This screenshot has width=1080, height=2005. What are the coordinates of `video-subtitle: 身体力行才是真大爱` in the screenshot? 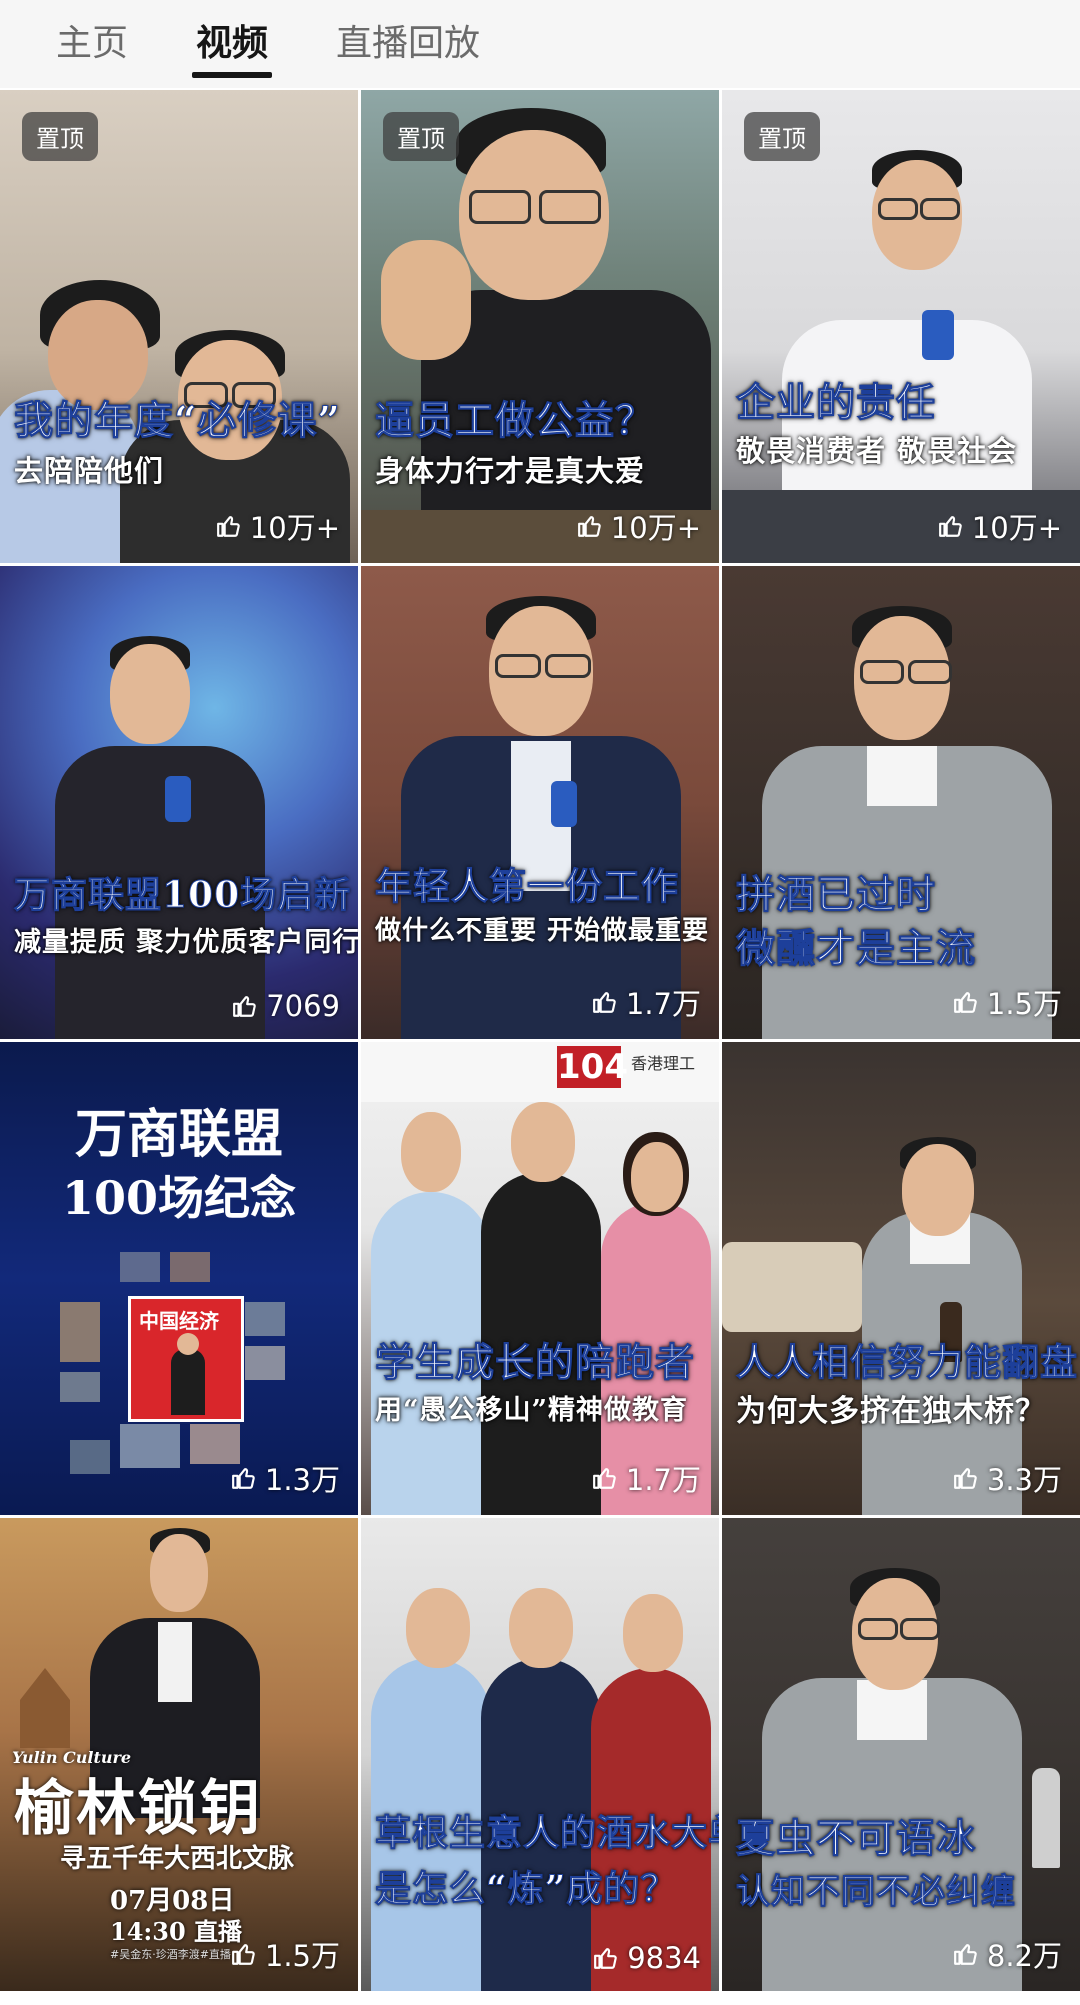 It's located at (510, 471).